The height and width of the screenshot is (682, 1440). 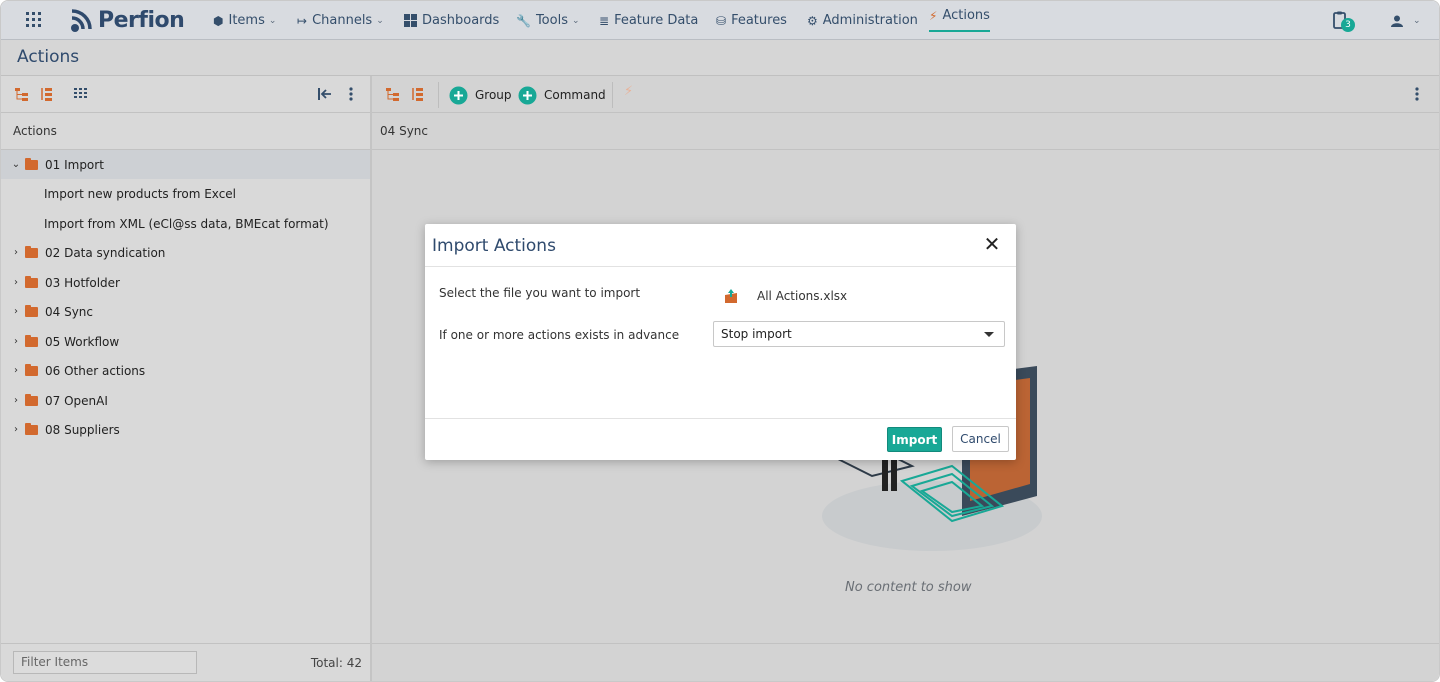 I want to click on details-column-header: 04 Sync, so click(x=905, y=131).